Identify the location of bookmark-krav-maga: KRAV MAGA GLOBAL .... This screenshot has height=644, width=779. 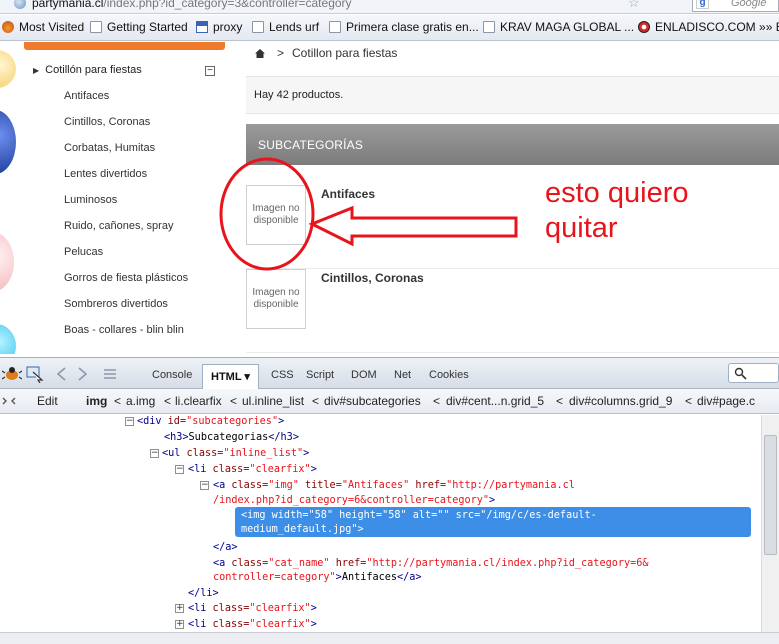
(558, 27).